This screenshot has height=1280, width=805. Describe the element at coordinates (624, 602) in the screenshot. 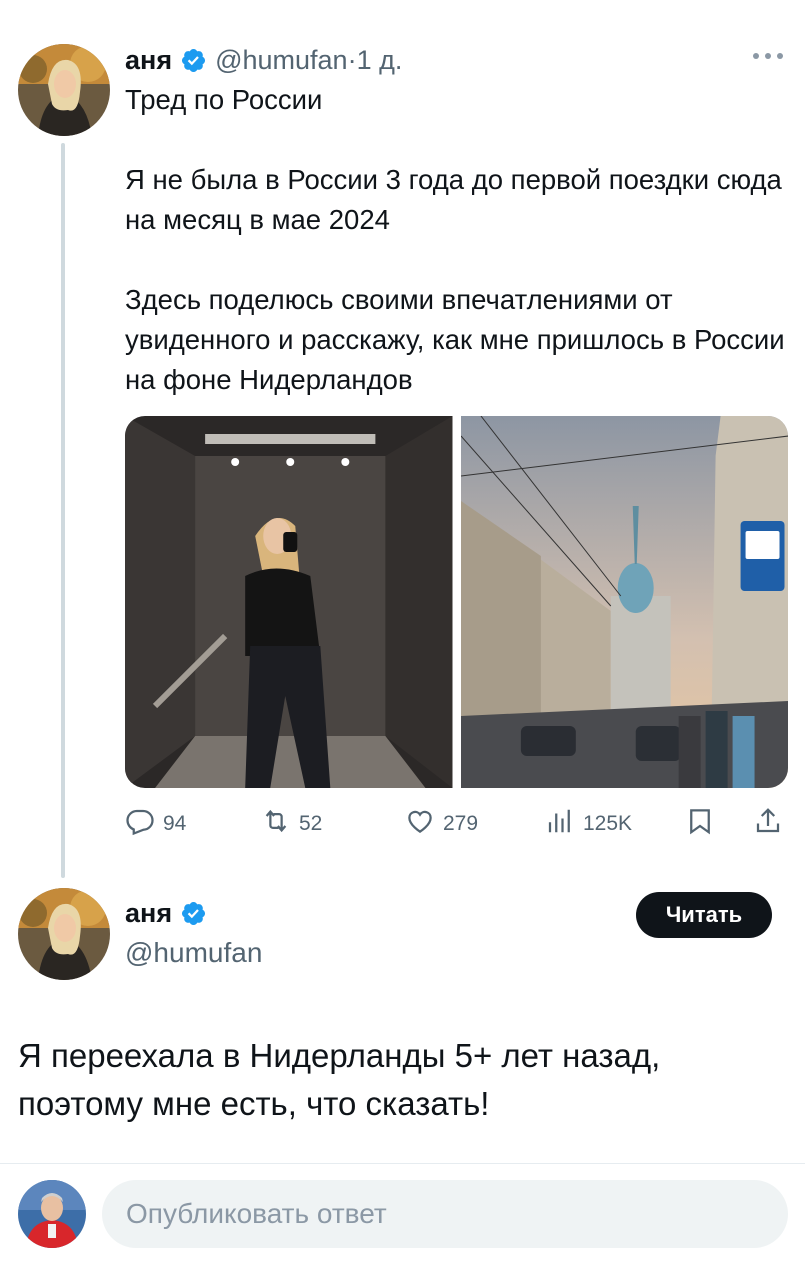

I see `street-photo` at that location.